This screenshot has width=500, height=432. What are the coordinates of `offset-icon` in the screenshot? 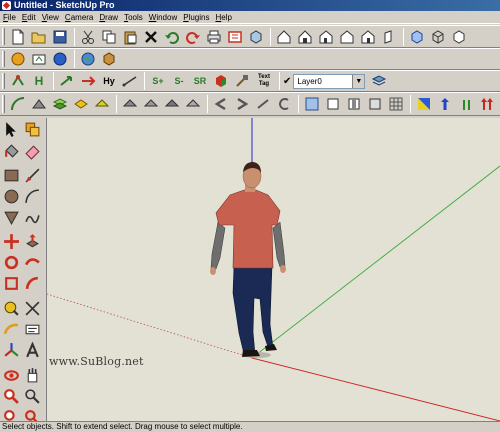 It's located at (263, 104).